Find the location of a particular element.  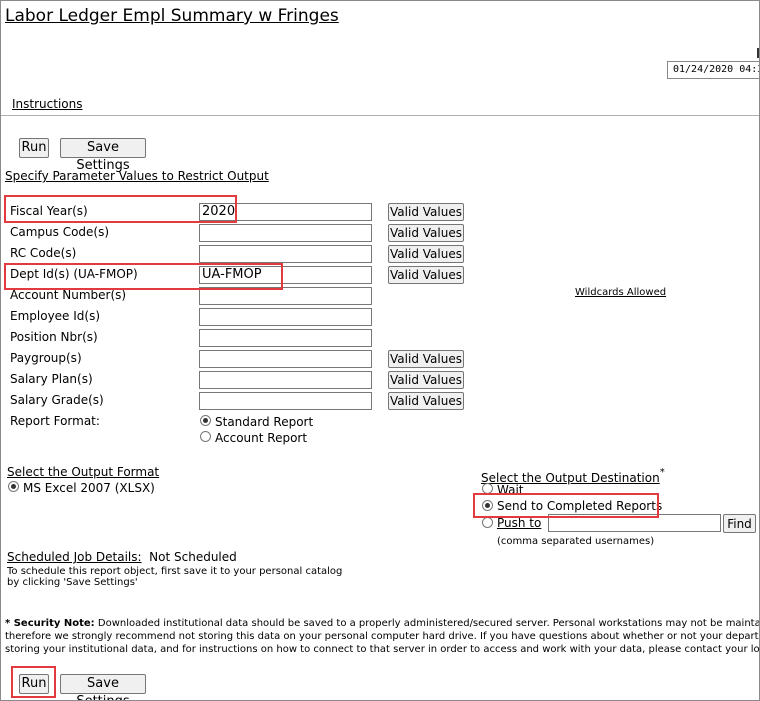

run-button-top: Run is located at coordinates (34, 148).